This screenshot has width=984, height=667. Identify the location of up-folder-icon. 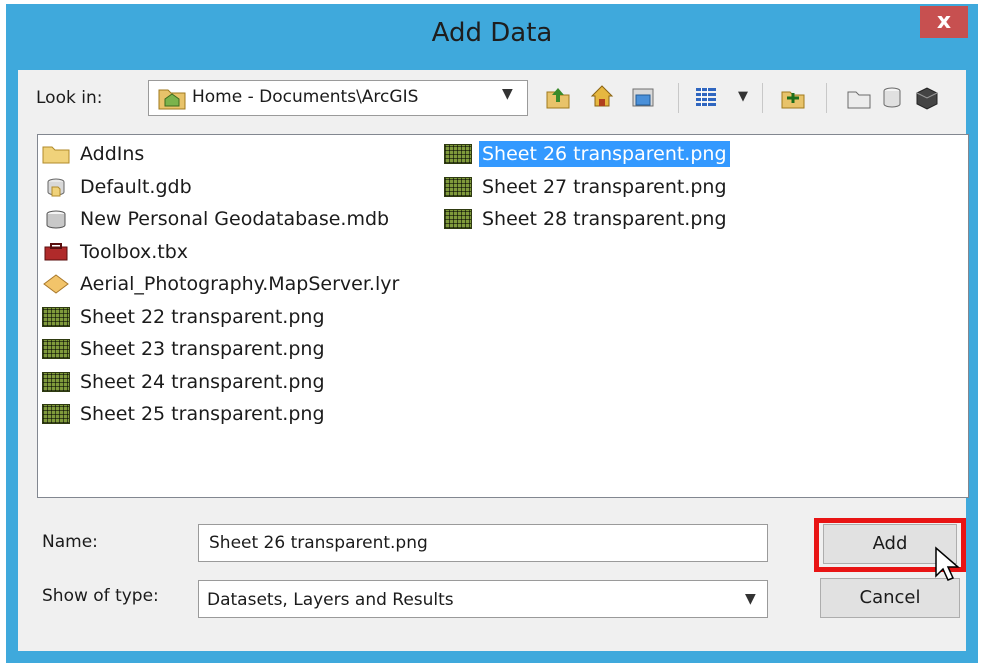
(558, 97).